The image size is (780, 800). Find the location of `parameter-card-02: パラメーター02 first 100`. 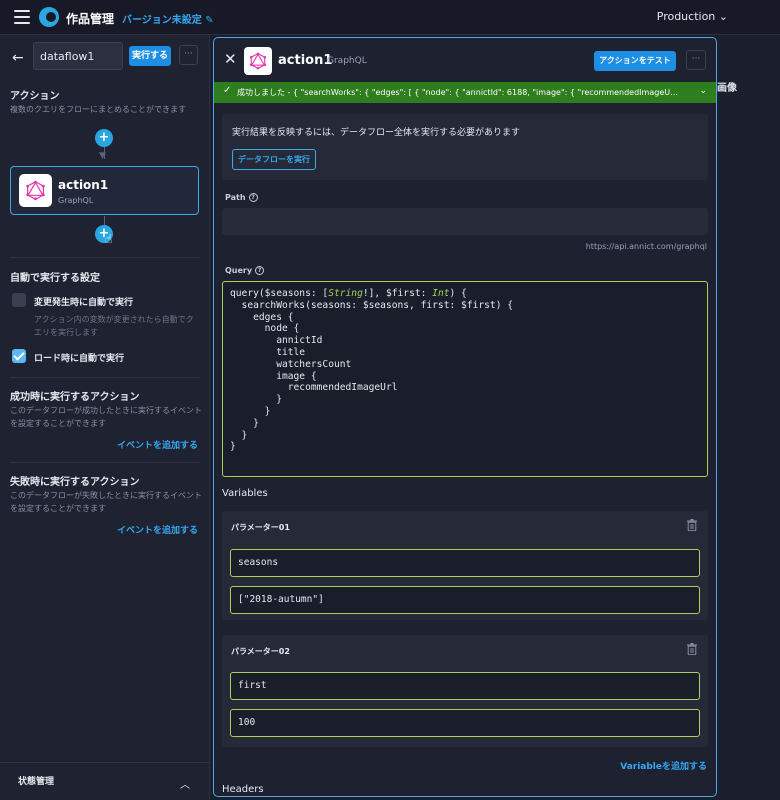

parameter-card-02: パラメーター02 first 100 is located at coordinates (465, 691).